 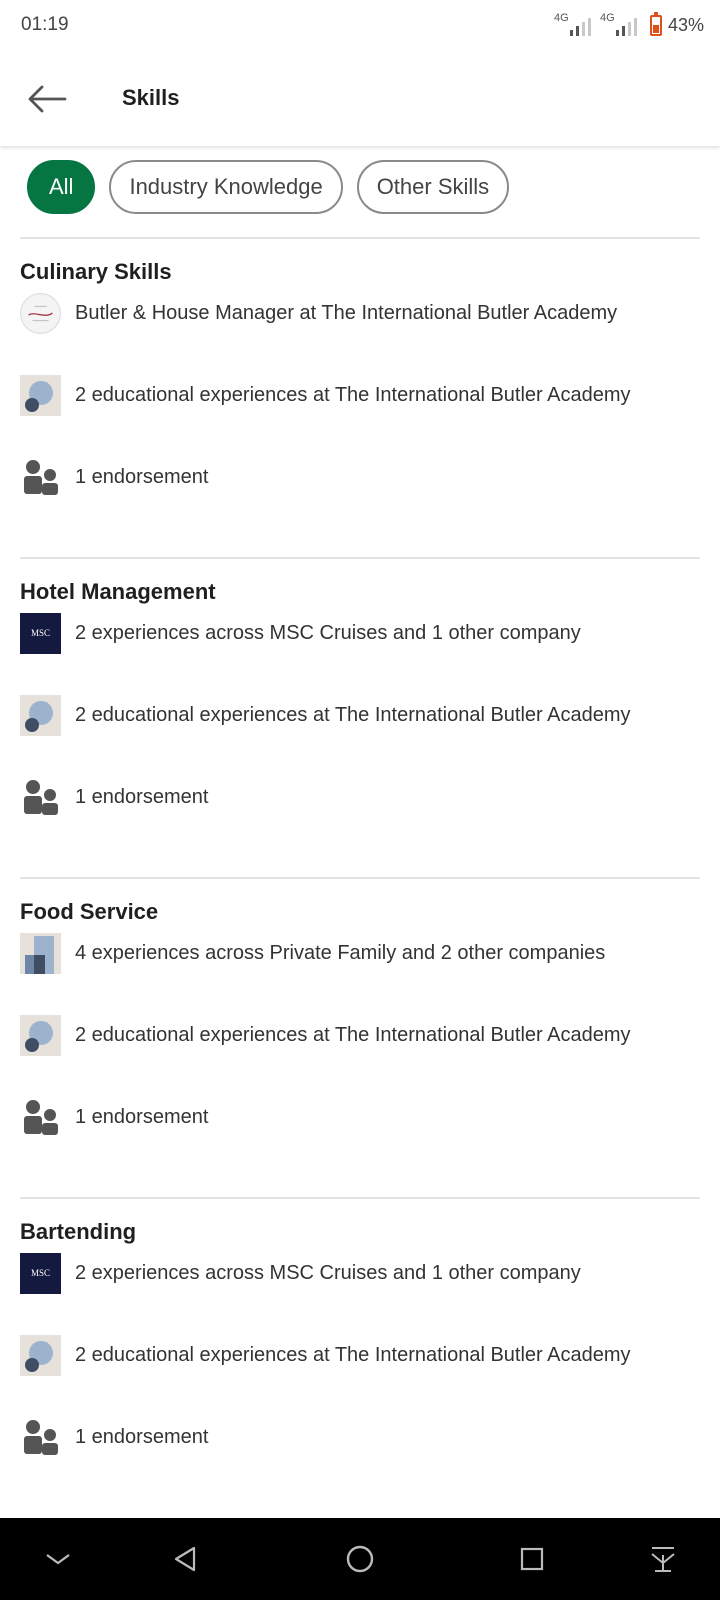 What do you see at coordinates (360, 99) in the screenshot?
I see `app-bar: Skills` at bounding box center [360, 99].